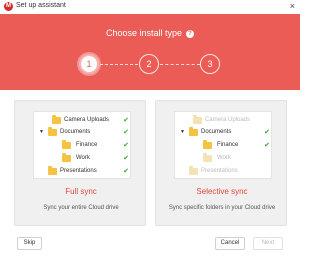 The width and height of the screenshot is (320, 262). Describe the element at coordinates (41, 5) in the screenshot. I see `window-title: Set up assistant` at that location.